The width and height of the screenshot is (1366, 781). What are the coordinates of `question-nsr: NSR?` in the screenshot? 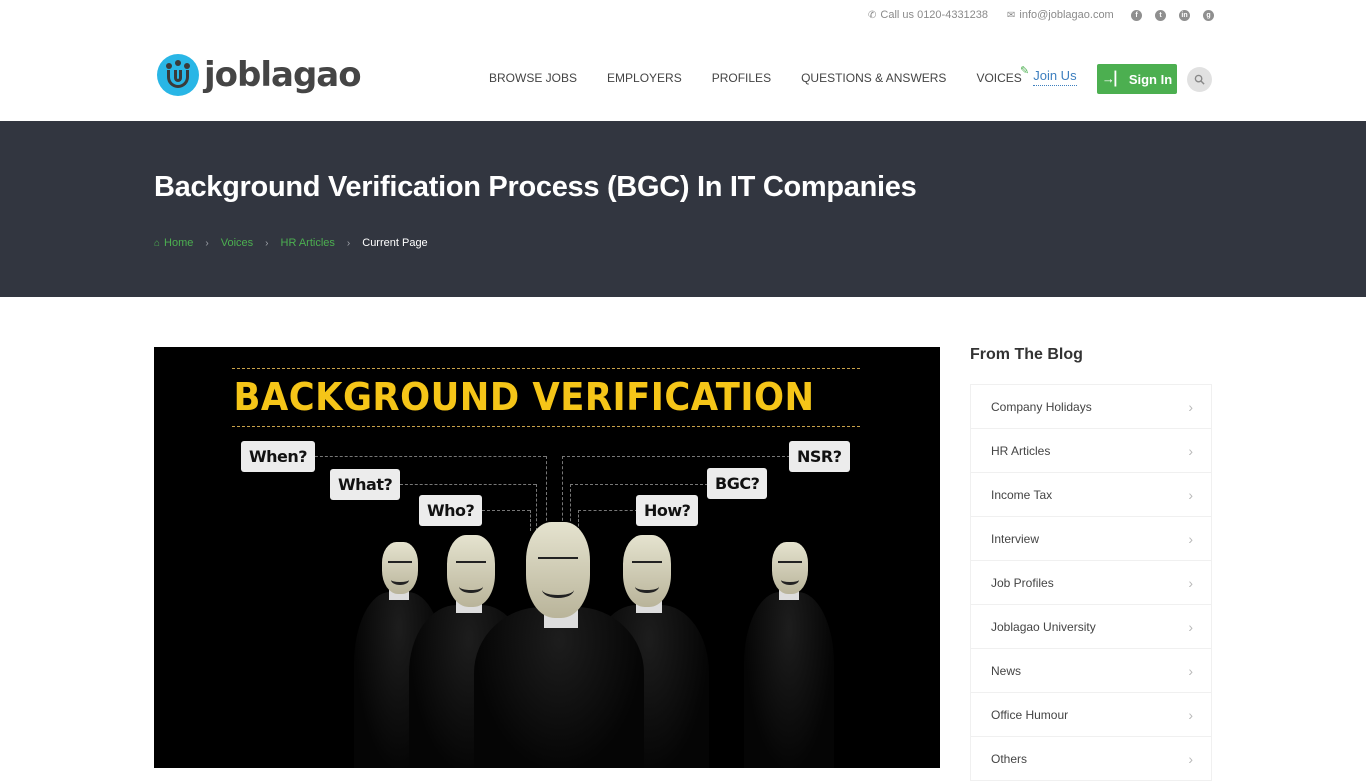 It's located at (819, 456).